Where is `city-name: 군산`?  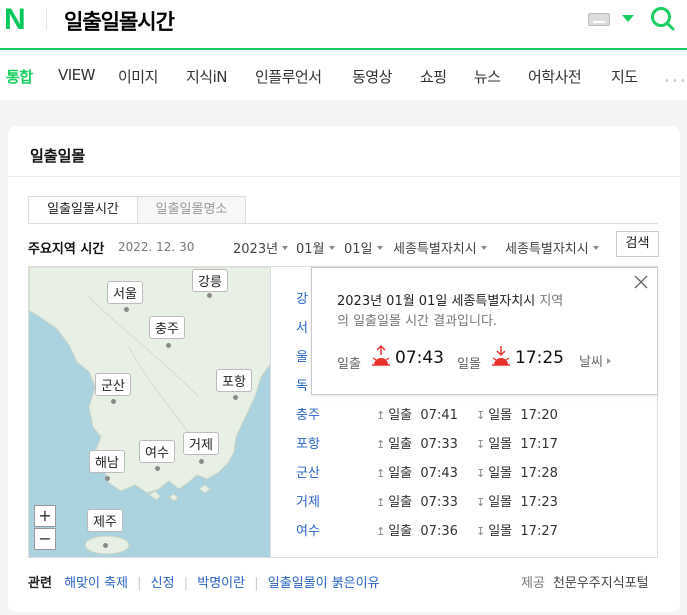 city-name: 군산 is located at coordinates (308, 471).